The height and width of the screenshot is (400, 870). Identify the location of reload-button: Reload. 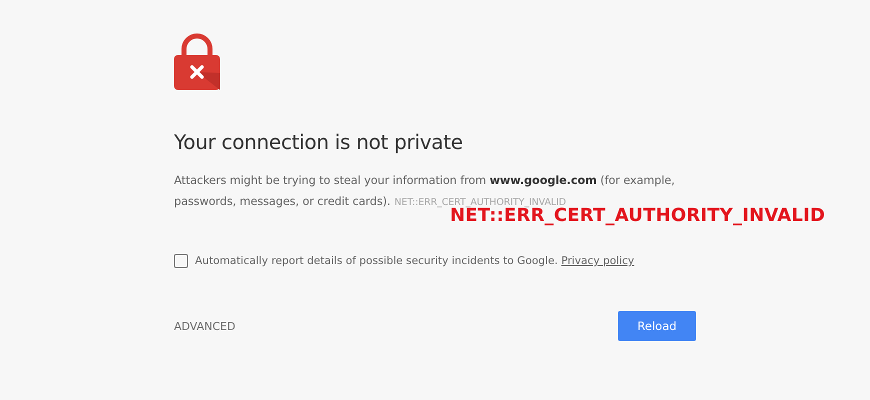
(657, 326).